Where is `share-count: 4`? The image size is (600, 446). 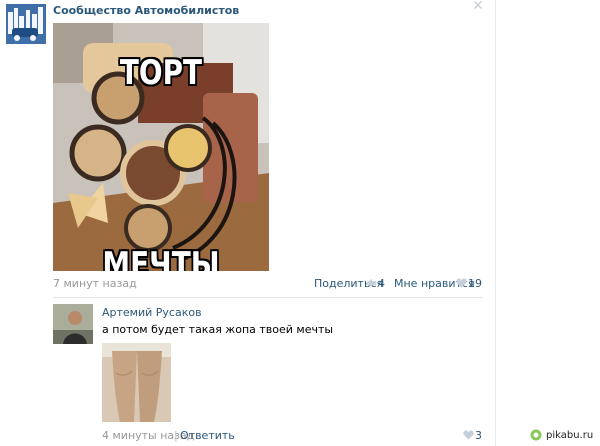
share-count: 4 is located at coordinates (381, 283).